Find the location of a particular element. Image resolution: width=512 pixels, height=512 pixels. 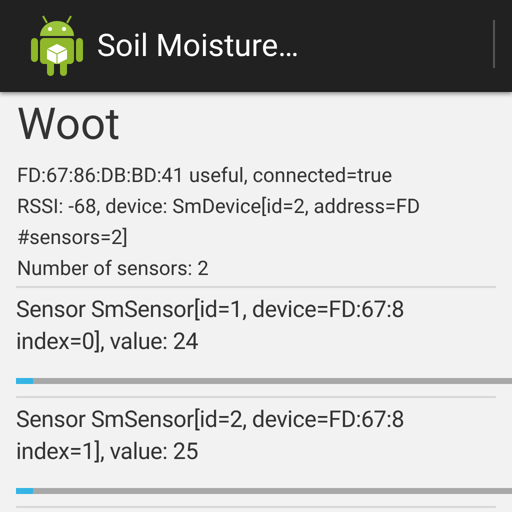

android-robot-icon is located at coordinates (57, 46).